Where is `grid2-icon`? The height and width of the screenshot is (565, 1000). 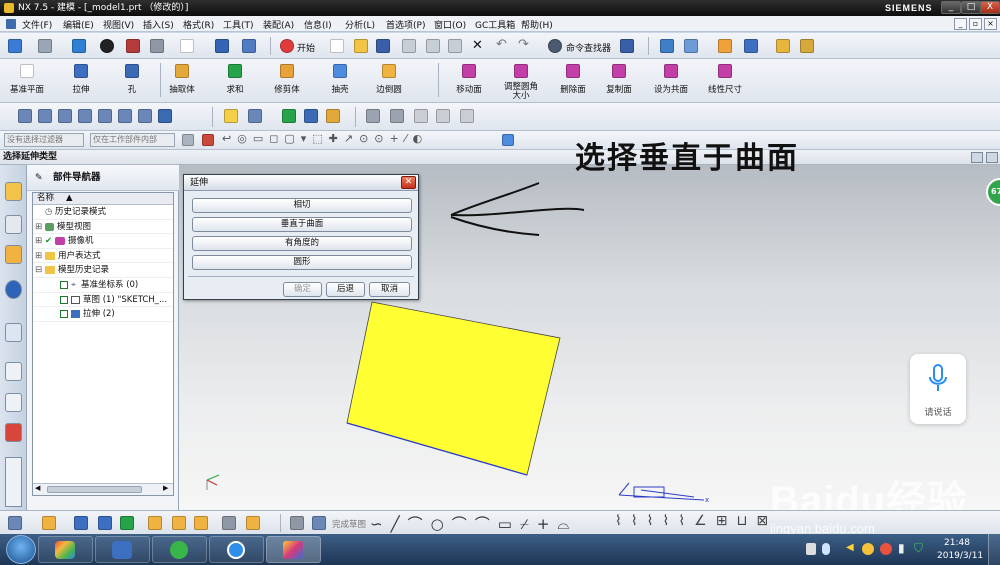 grid2-icon is located at coordinates (397, 116).